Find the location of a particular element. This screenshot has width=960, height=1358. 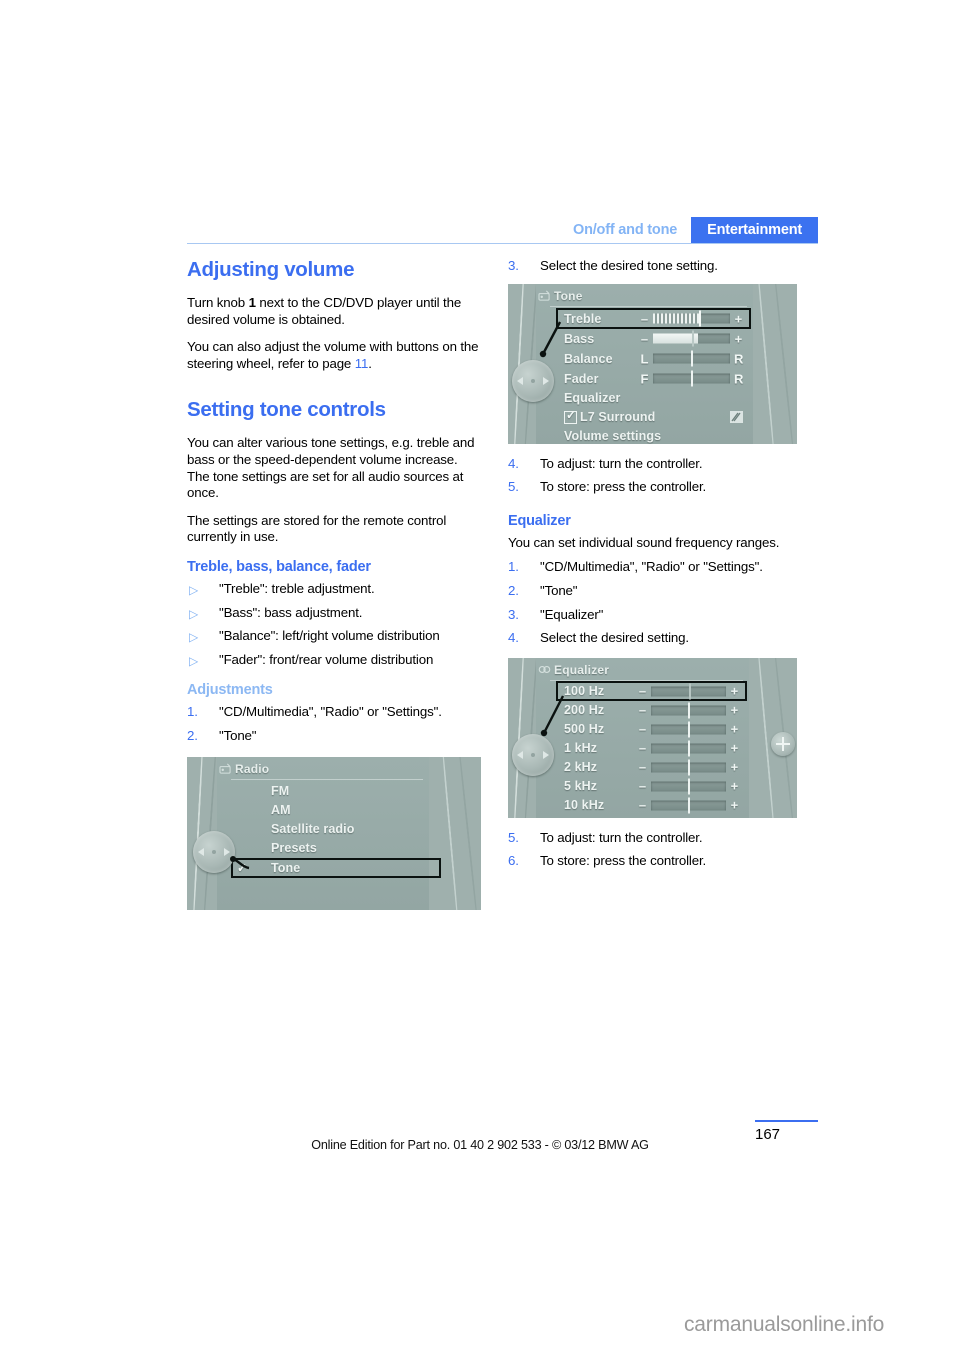

triangle-right-icon: ▷ is located at coordinates (194, 589).